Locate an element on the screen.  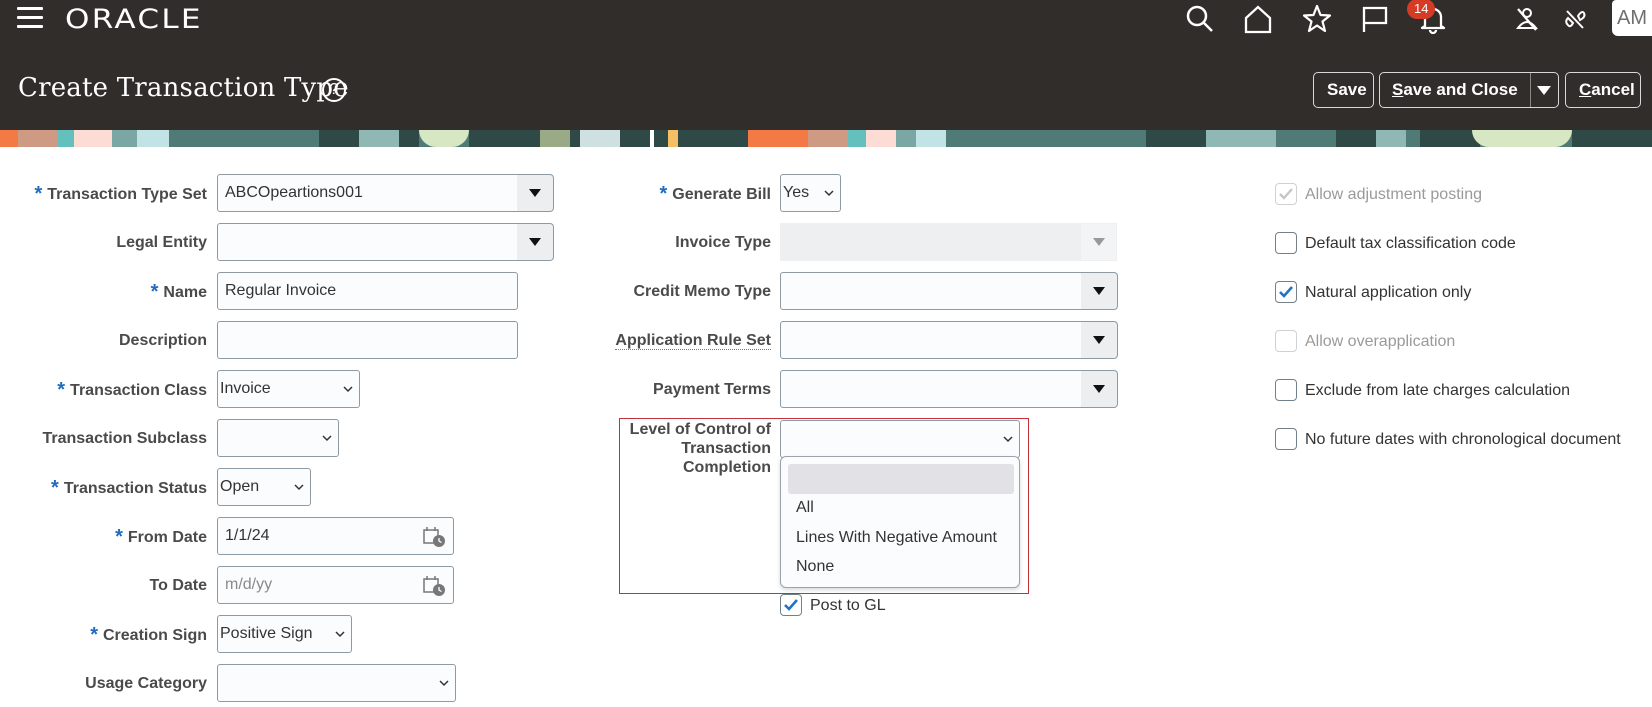
favorites-star-icon is located at coordinates (1317, 19).